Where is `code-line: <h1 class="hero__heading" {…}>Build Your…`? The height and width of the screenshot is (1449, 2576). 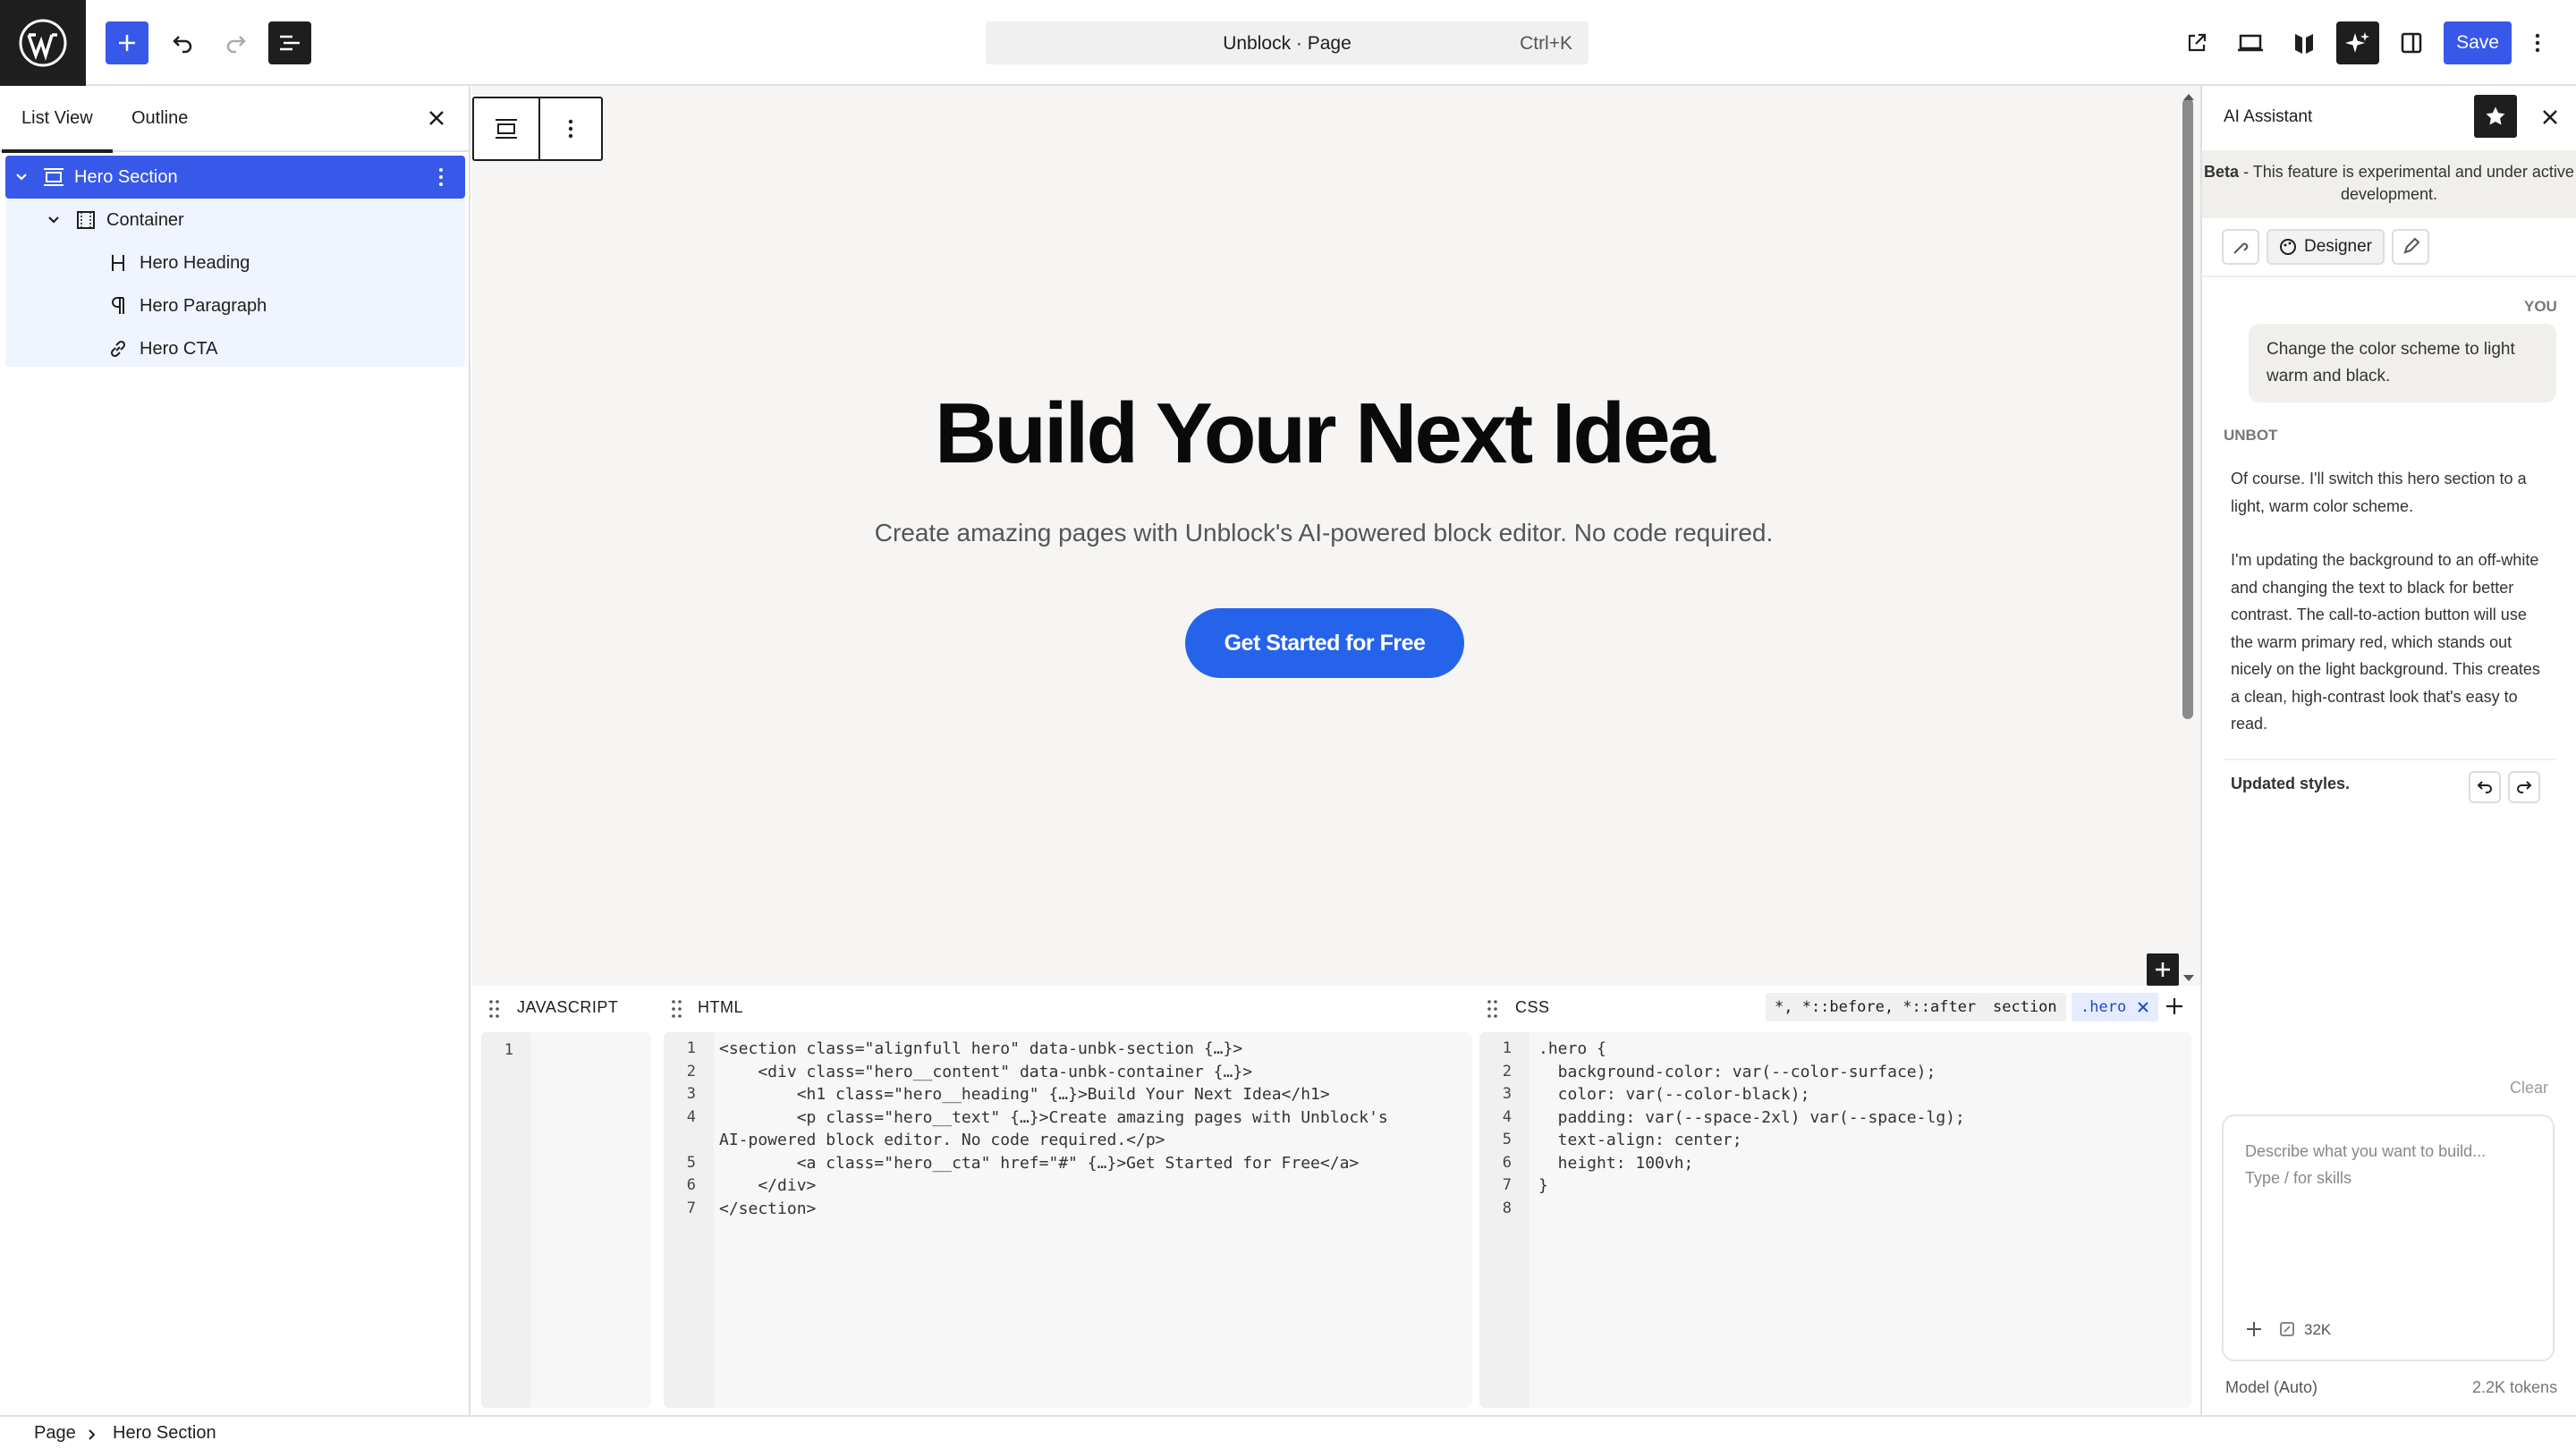
code-line: <h1 class="hero__heading" {…}>Build Your… is located at coordinates (1024, 1094).